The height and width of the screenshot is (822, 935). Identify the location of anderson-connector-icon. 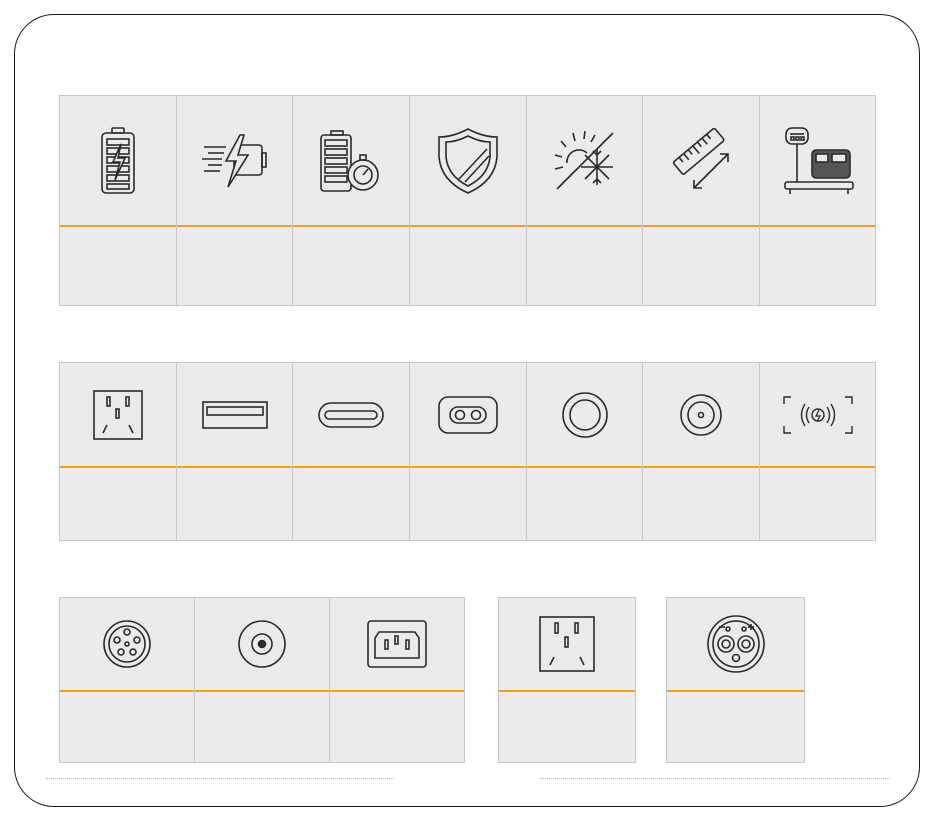
(735, 644).